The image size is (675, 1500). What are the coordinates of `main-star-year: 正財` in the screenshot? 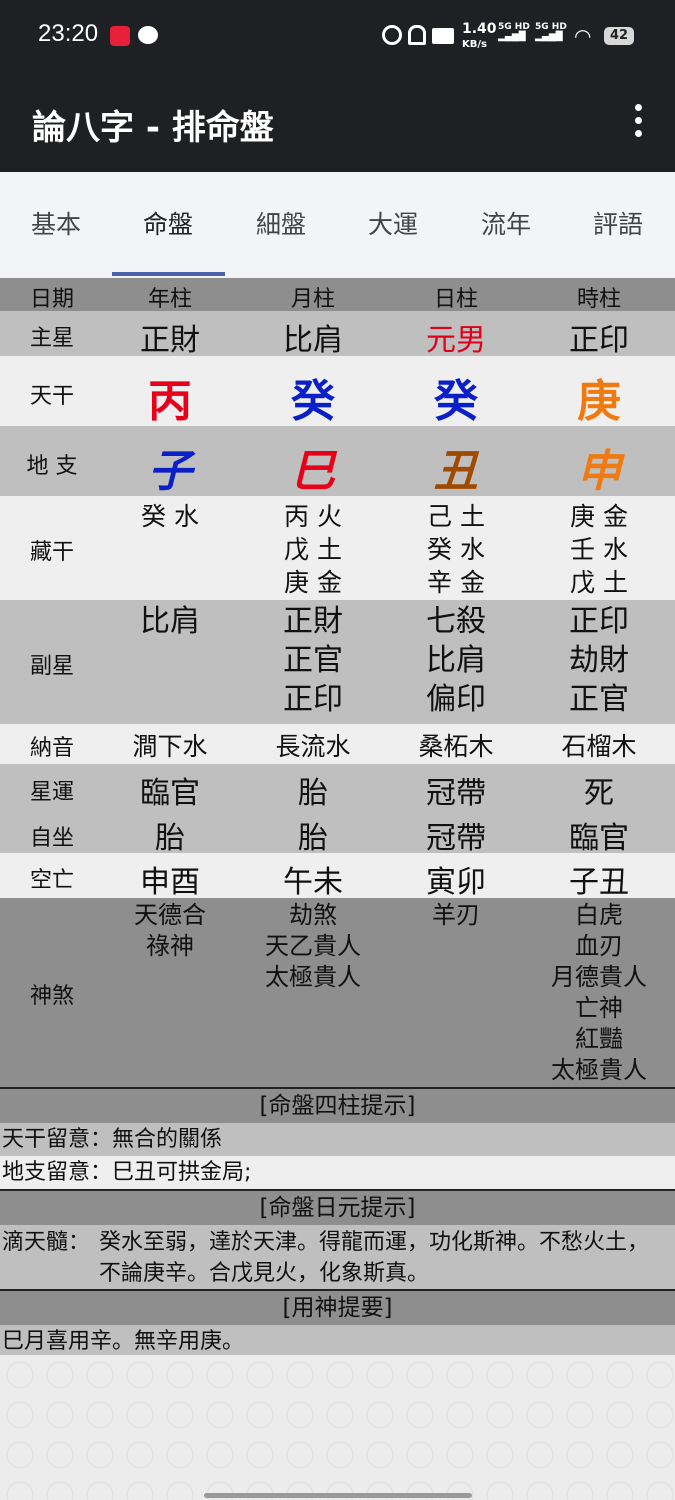 It's located at (170, 340).